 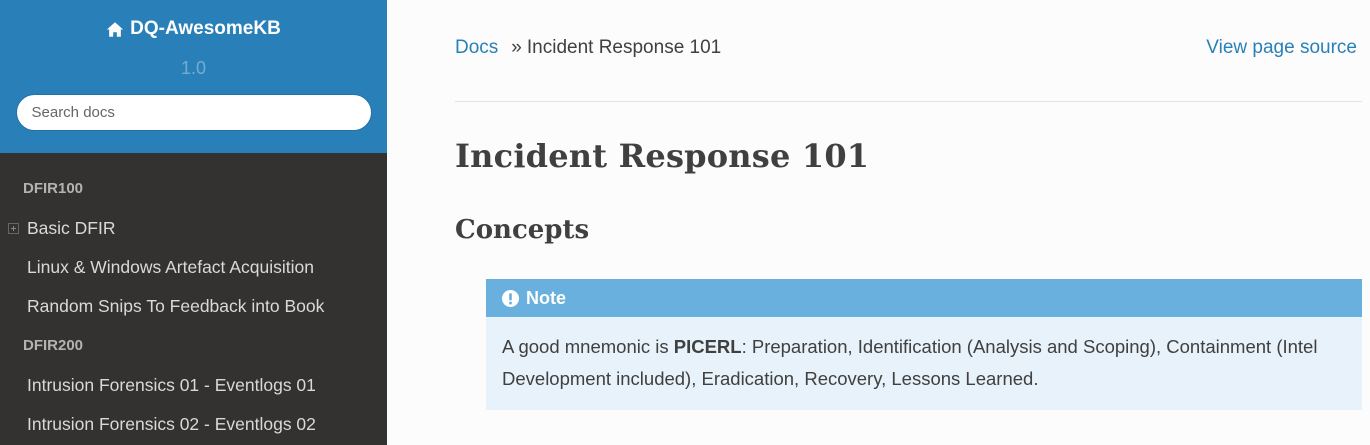 I want to click on nav-item-label: Linux & Windows Artefact Acquisition, so click(x=170, y=267).